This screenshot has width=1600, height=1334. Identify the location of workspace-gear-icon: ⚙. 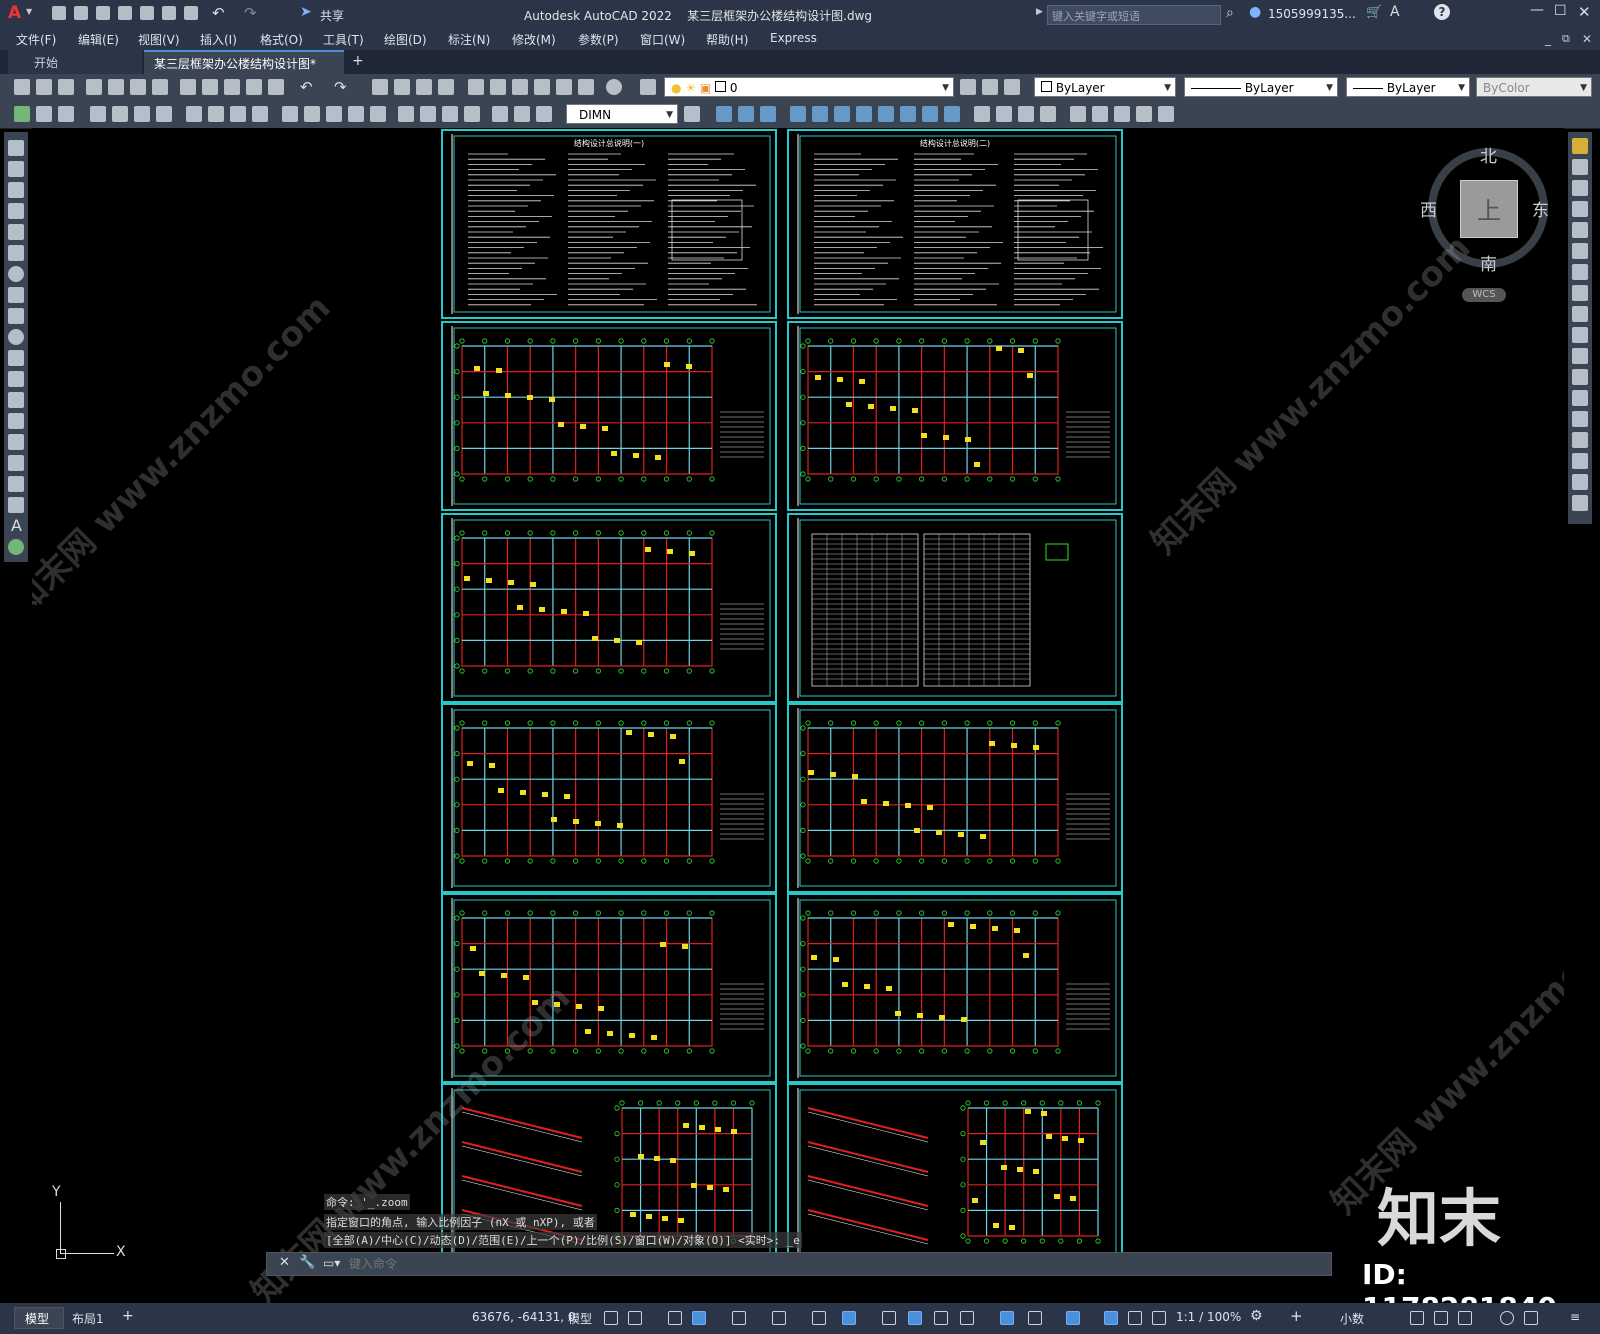
(1256, 1316).